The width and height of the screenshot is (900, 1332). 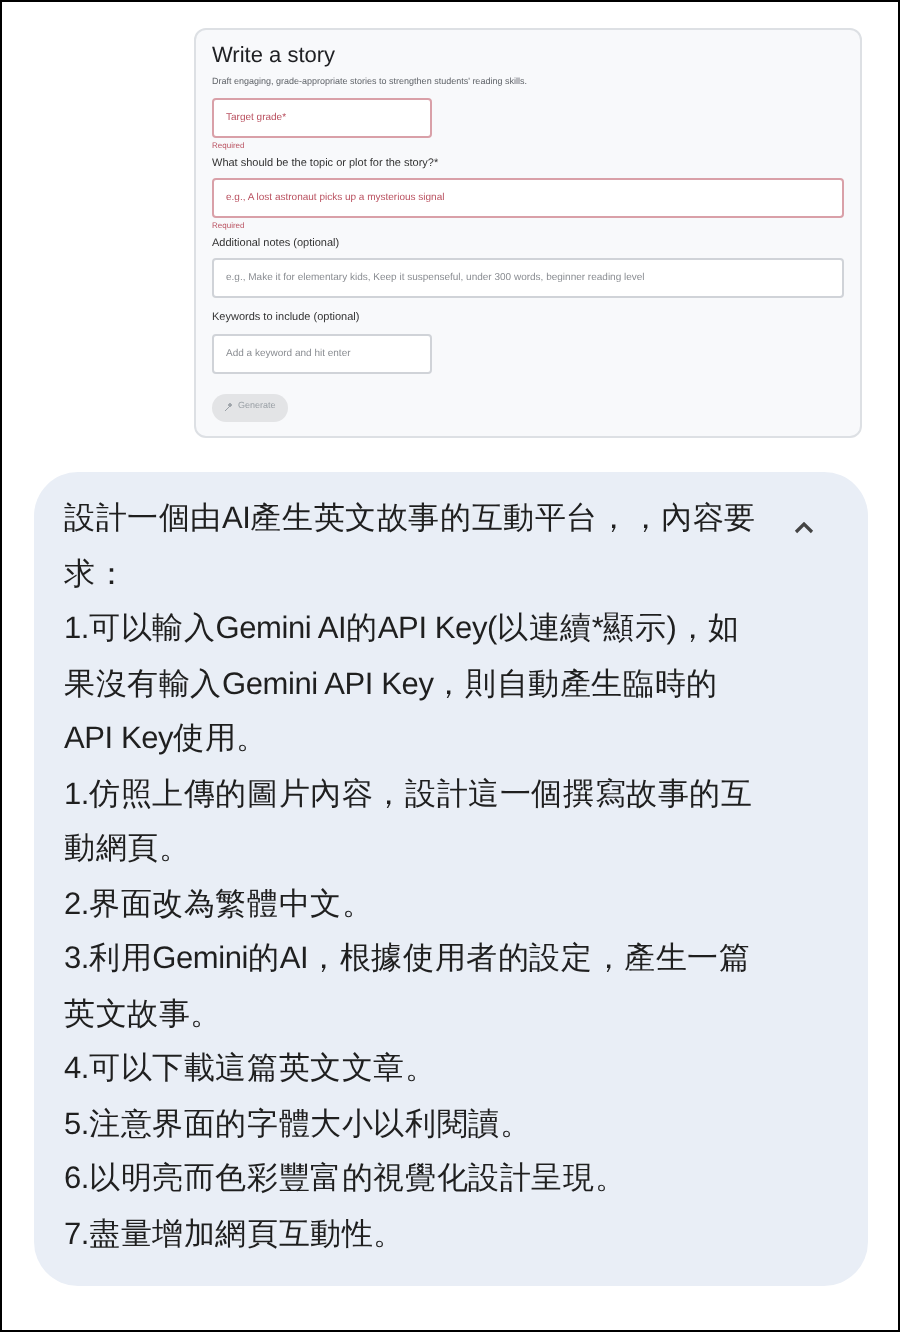 What do you see at coordinates (251, 1070) in the screenshot?
I see `message-text: 4.可以下載這篇英文文章。` at bounding box center [251, 1070].